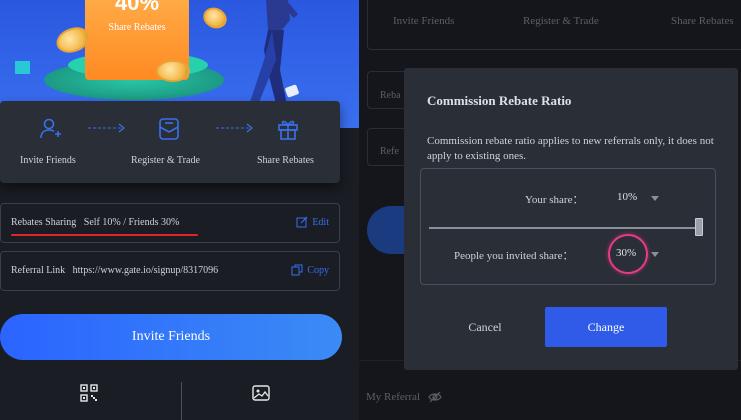  What do you see at coordinates (95, 222) in the screenshot?
I see `rebates-sharing-text: Rebates Sharing Self 10% / Friends 30%` at bounding box center [95, 222].